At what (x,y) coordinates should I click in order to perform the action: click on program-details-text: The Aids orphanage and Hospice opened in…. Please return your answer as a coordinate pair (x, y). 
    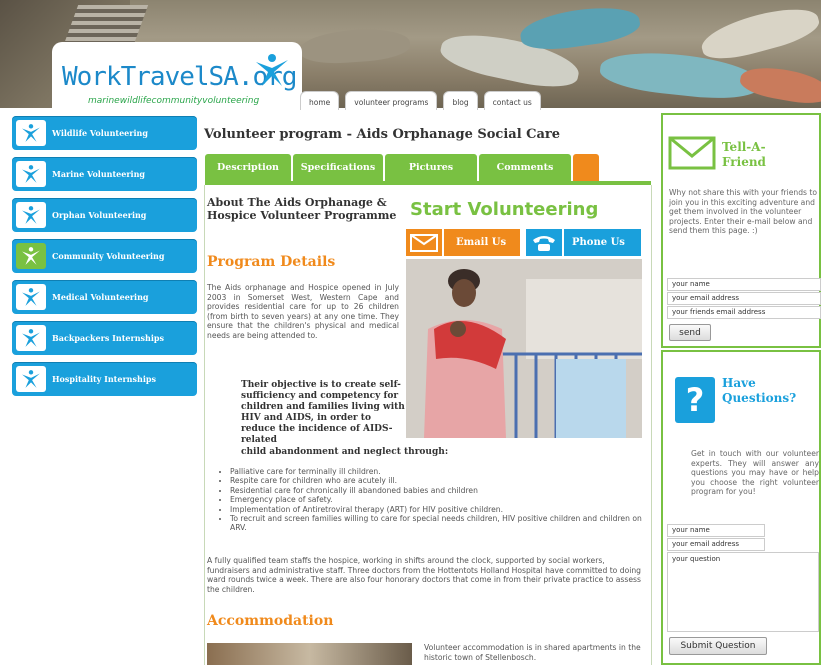
    Looking at the image, I should click on (303, 311).